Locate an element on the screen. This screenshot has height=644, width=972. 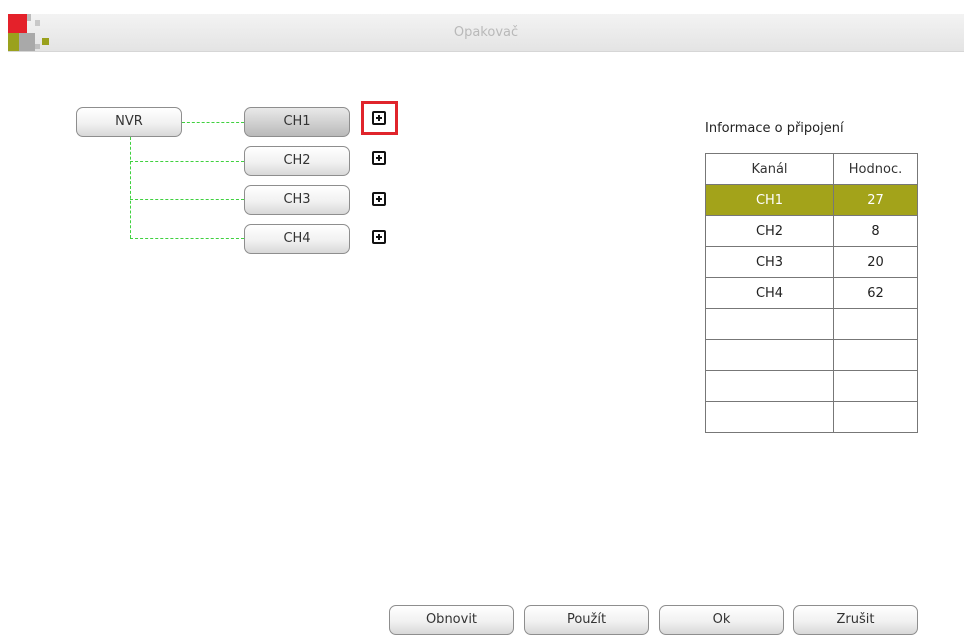
connection-info-table: Kanál Hodnoc. CH1 27 CH2 8 CH3 20 CH4 62 is located at coordinates (811, 293).